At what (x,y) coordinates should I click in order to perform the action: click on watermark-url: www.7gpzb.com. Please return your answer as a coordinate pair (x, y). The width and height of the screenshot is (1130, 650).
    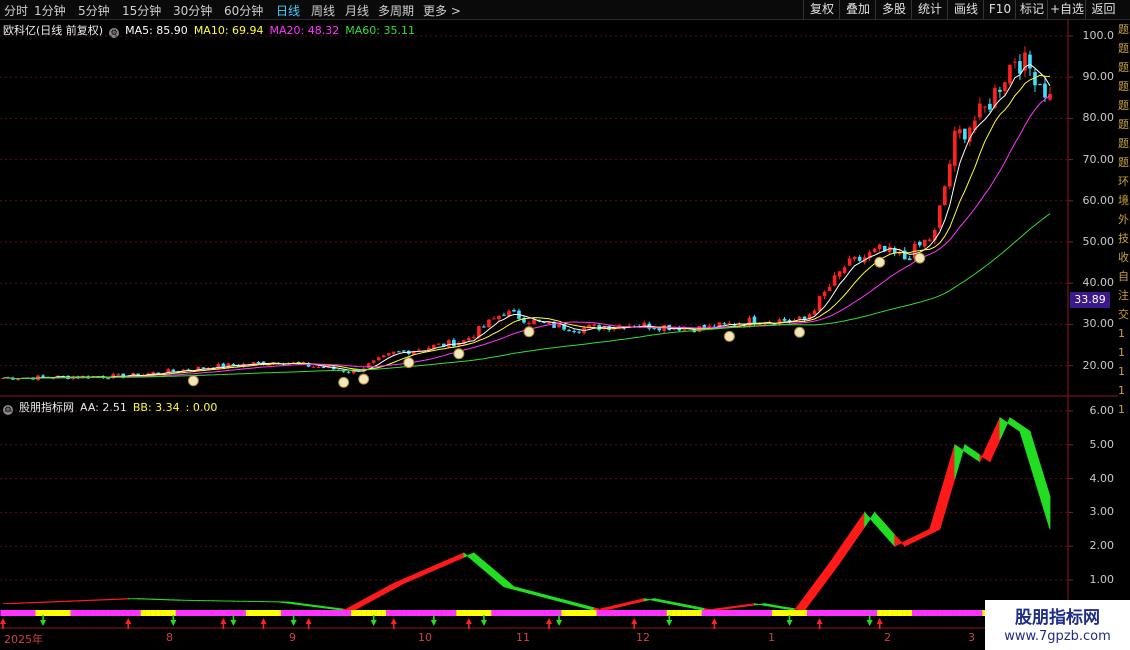
    Looking at the image, I should click on (1057, 636).